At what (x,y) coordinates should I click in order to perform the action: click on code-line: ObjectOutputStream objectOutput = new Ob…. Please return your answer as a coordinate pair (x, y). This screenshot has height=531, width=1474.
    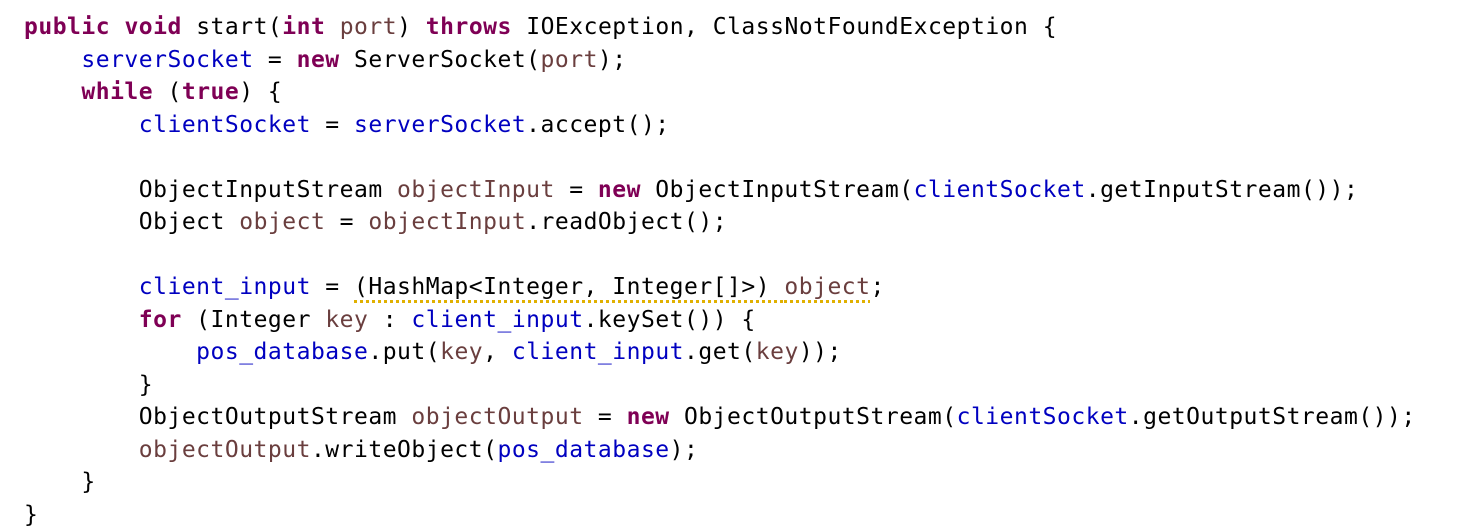
    Looking at the image, I should click on (749, 417).